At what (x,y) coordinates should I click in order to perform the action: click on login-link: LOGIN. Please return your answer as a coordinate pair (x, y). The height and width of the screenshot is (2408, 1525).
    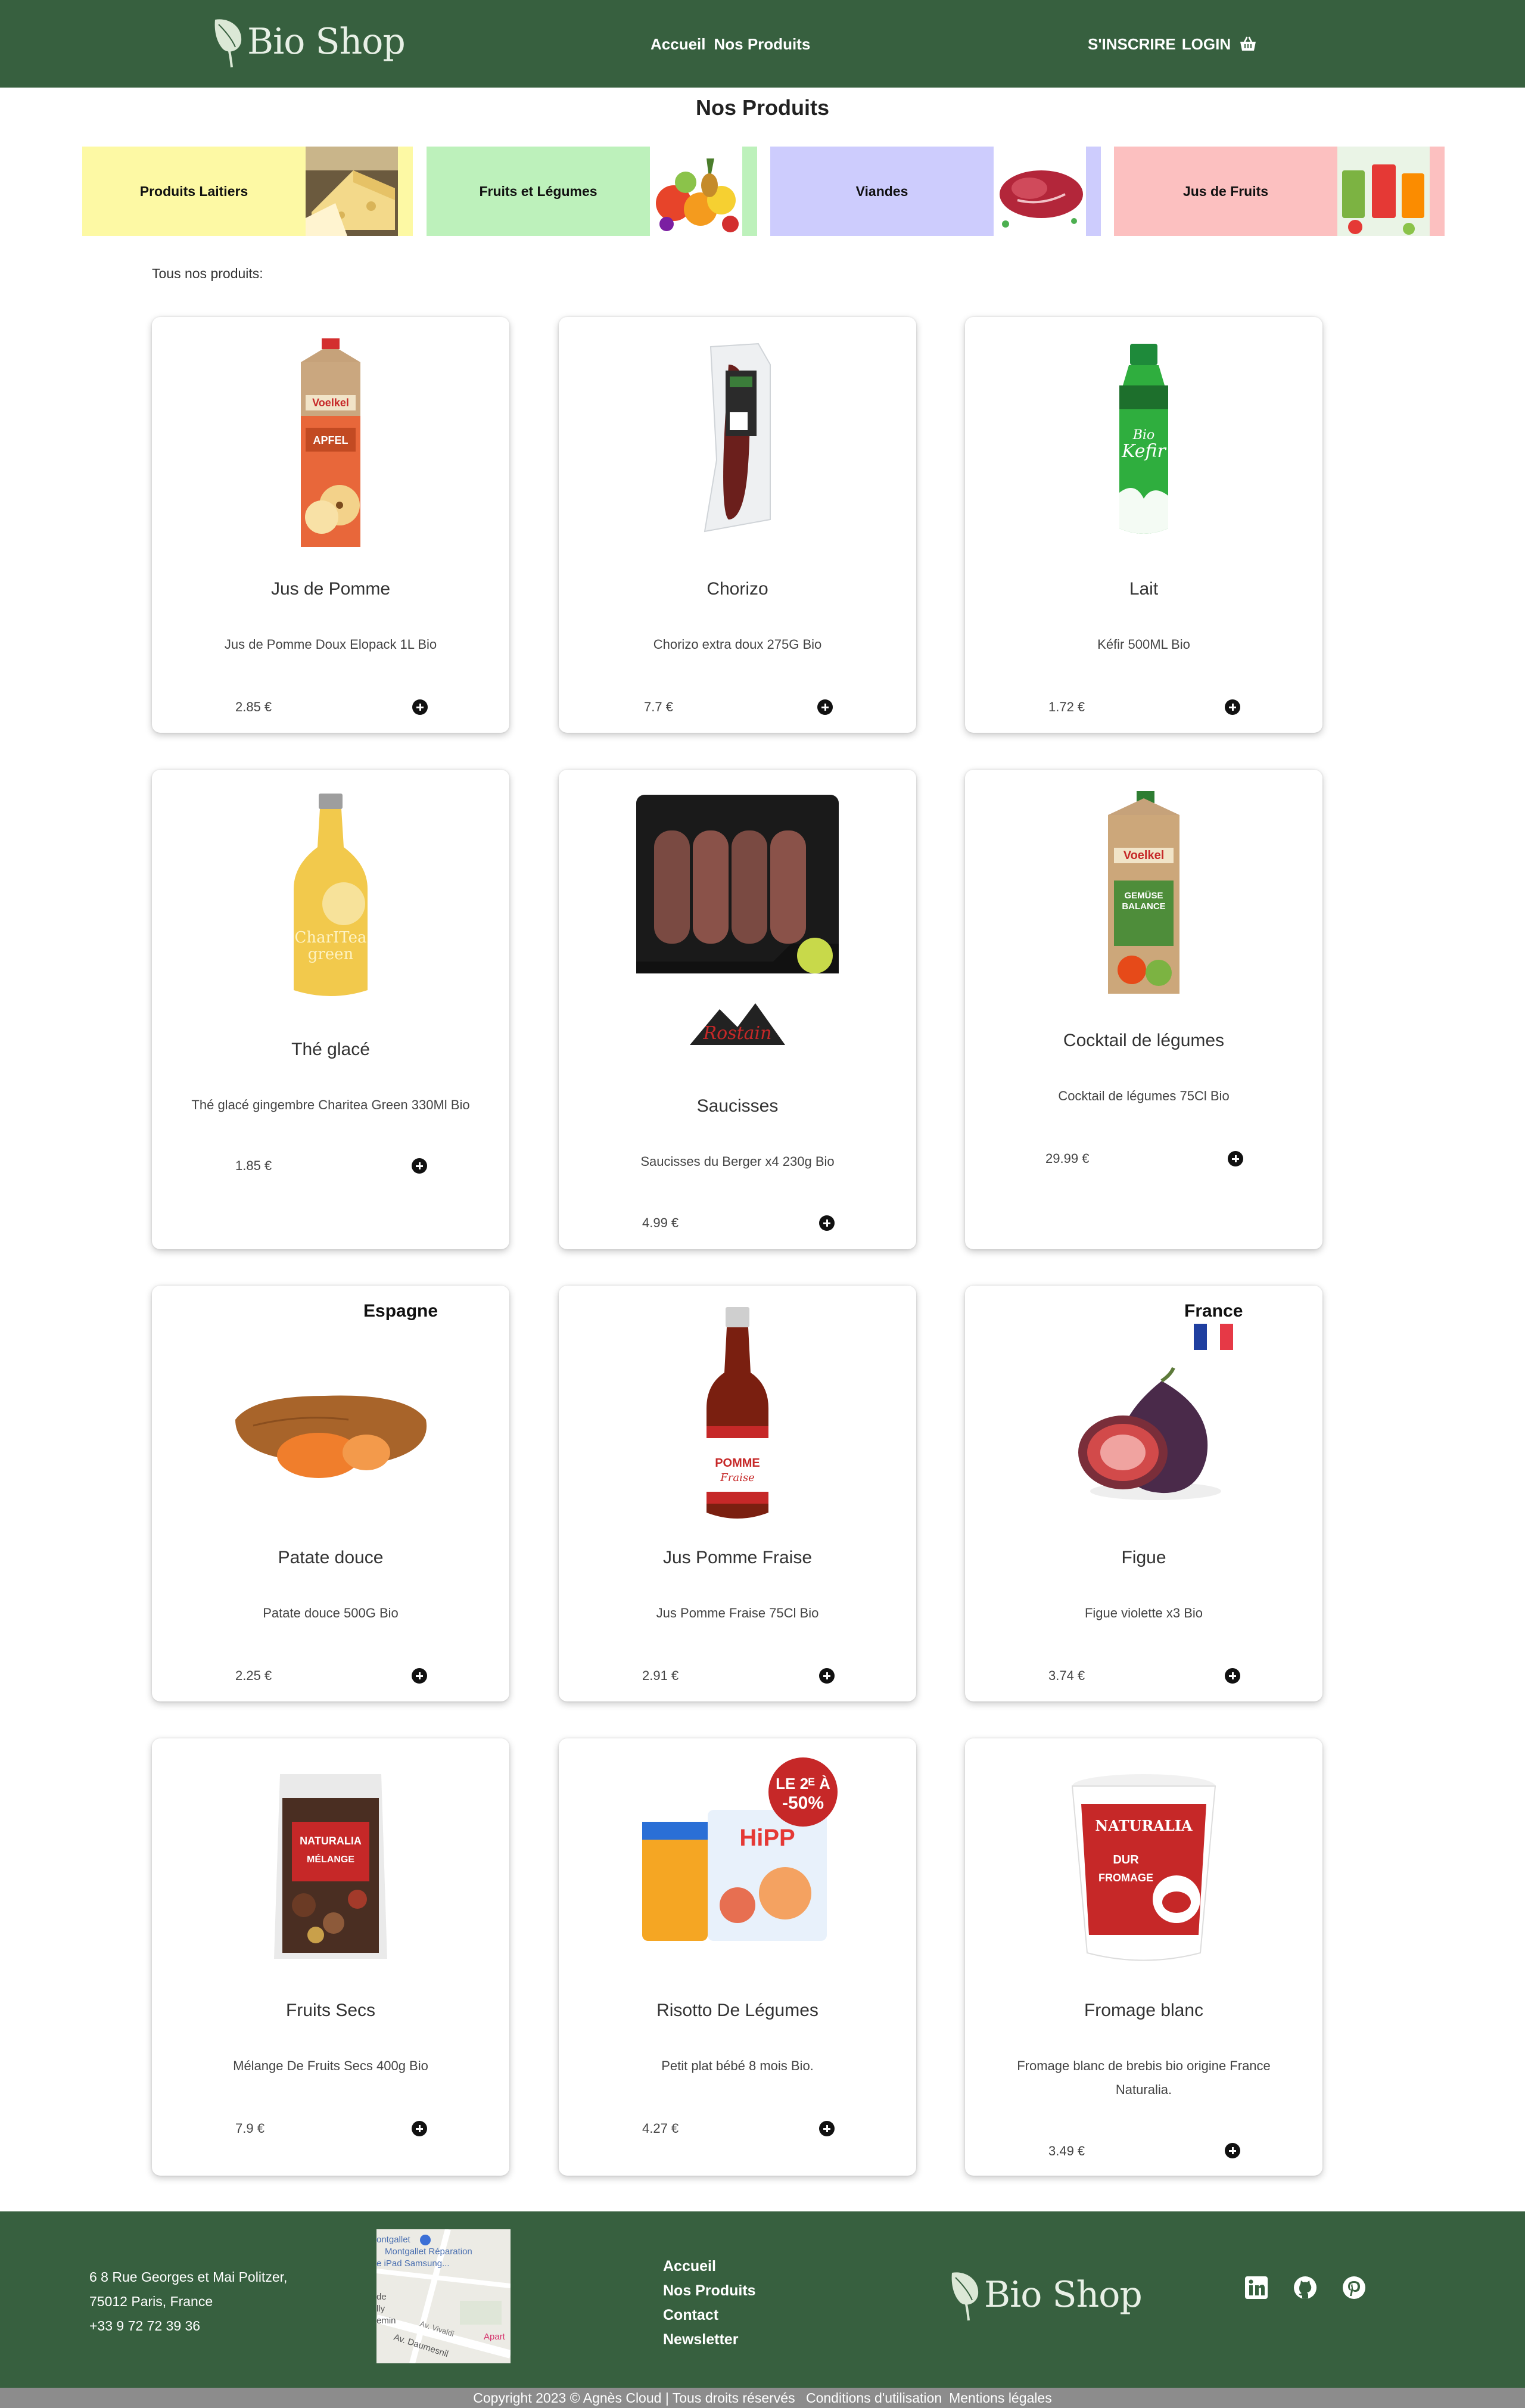
    Looking at the image, I should click on (1206, 44).